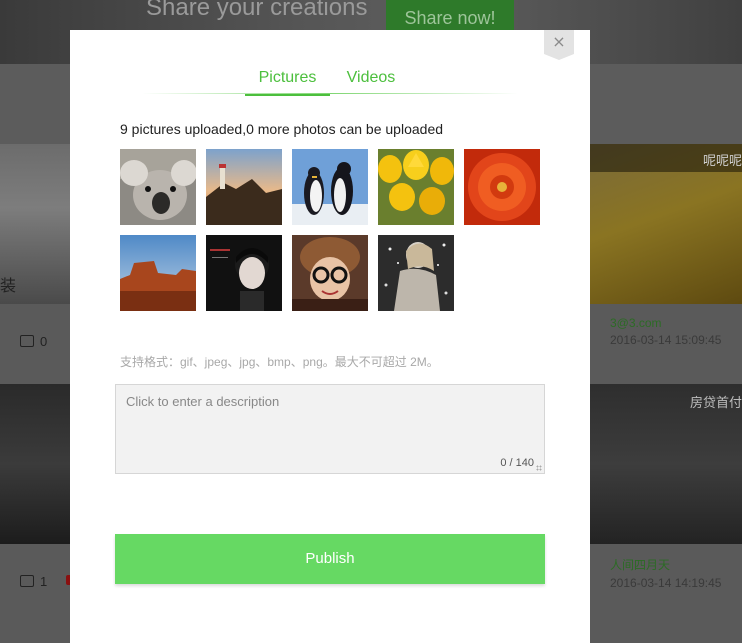 The height and width of the screenshot is (643, 742). I want to click on card-time: 2016-03-14 14:19:45, so click(666, 583).